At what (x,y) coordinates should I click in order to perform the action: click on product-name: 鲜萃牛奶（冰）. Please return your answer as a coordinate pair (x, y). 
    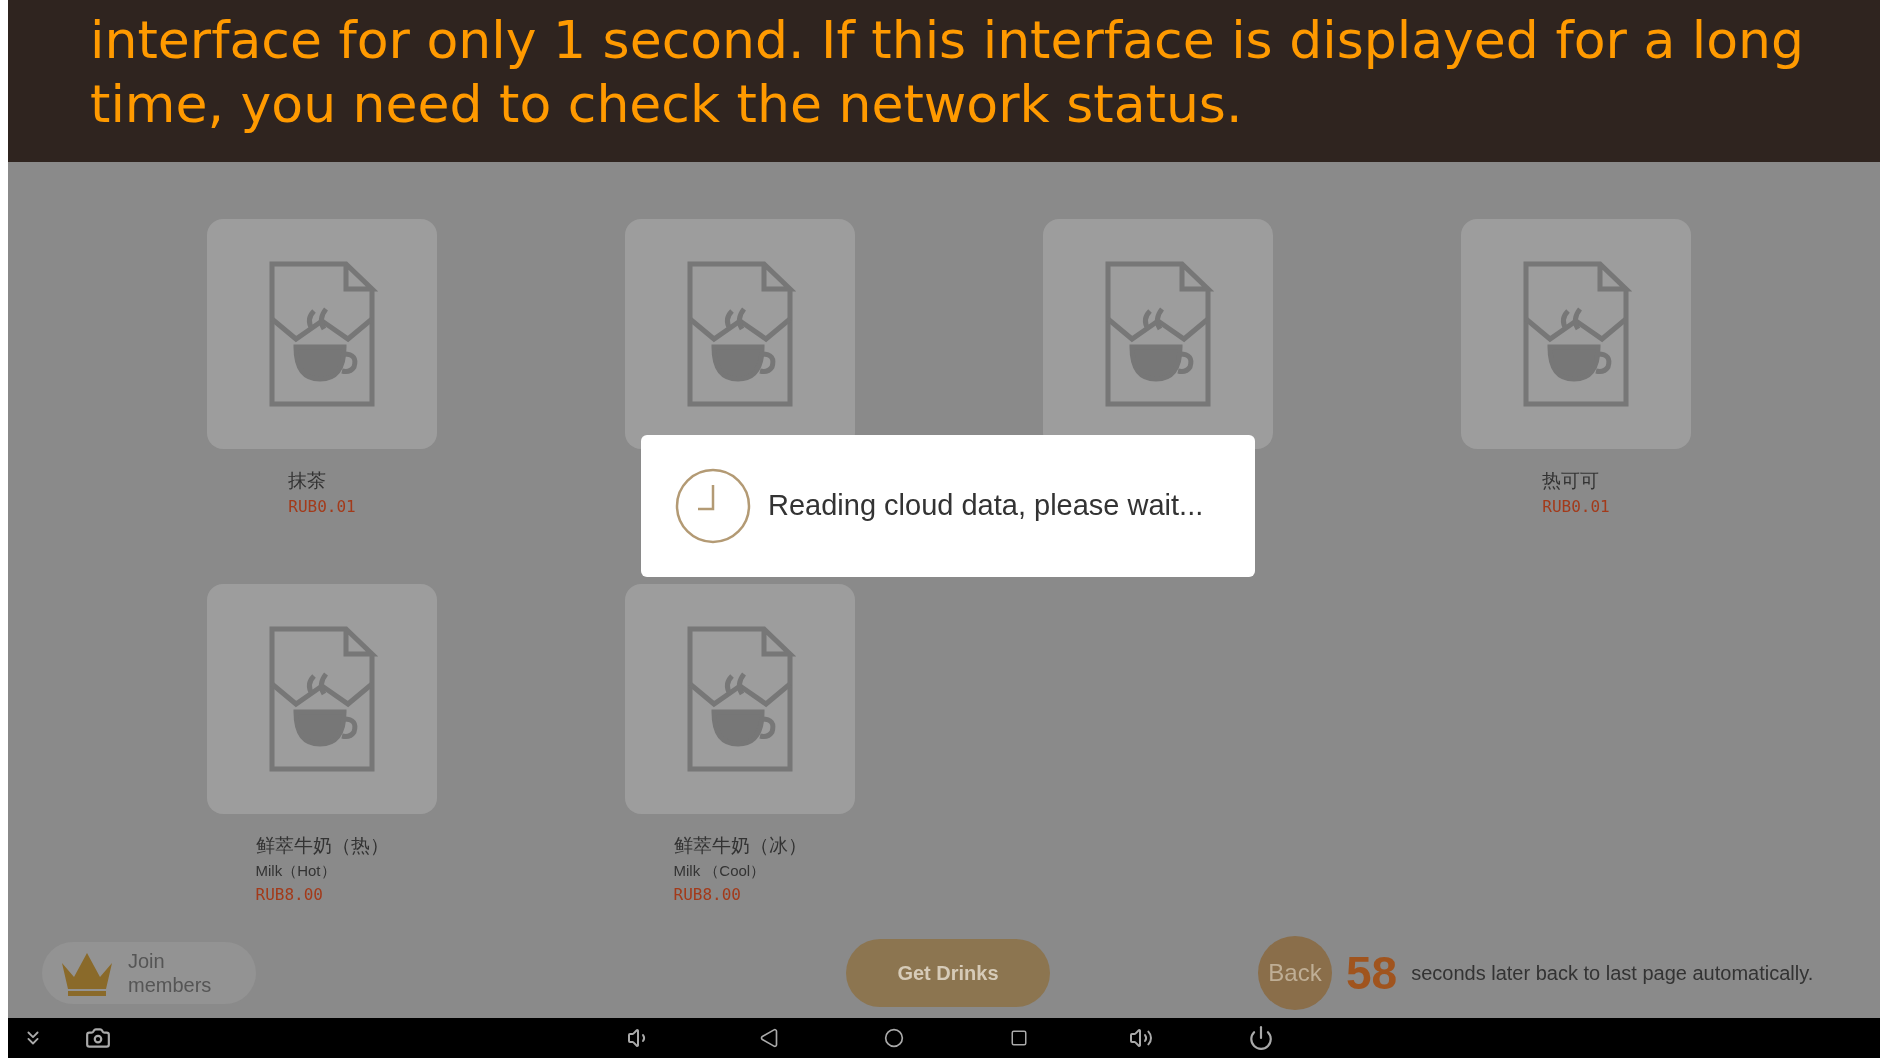
    Looking at the image, I should click on (740, 845).